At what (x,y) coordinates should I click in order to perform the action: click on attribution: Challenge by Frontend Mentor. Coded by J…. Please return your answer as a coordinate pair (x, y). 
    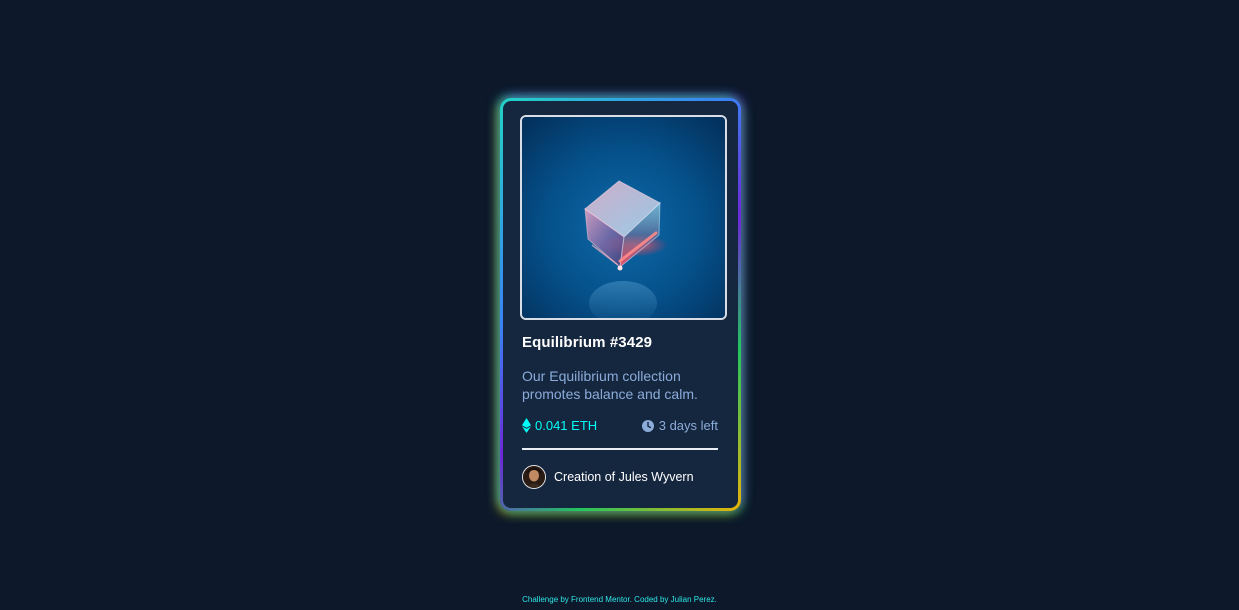
    Looking at the image, I should click on (619, 599).